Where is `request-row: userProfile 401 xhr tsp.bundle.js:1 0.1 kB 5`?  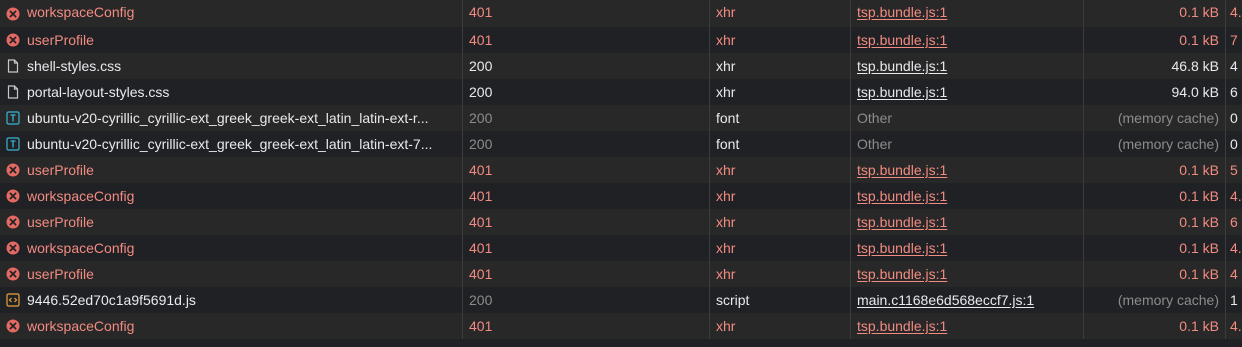
request-row: userProfile 401 xhr tsp.bundle.js:1 0.1 kB 5 is located at coordinates (621, 170).